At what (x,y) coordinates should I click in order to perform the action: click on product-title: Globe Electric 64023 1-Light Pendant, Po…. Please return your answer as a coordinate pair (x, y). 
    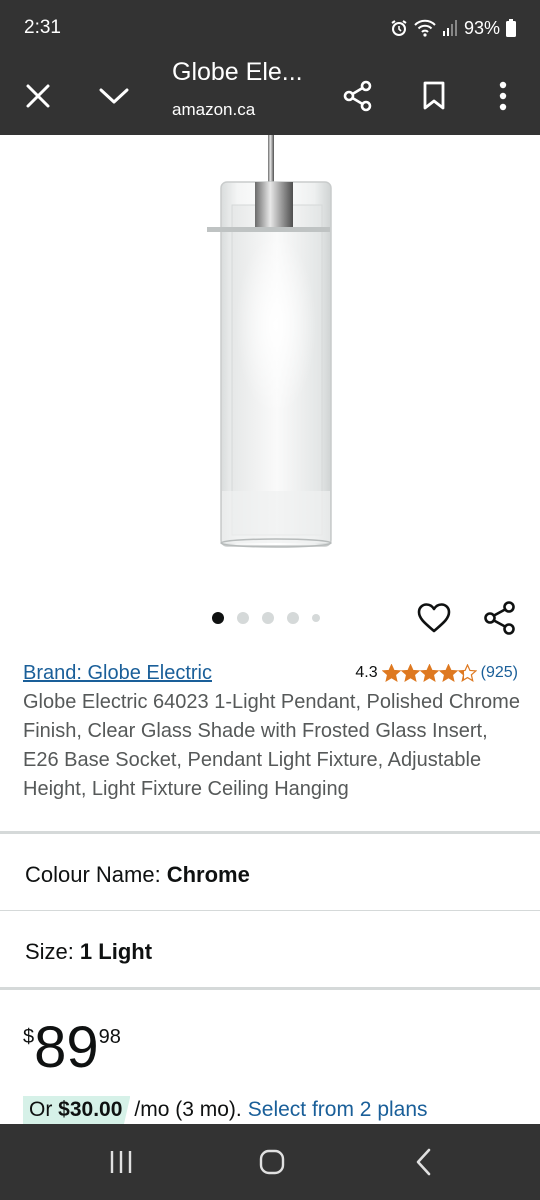
    Looking at the image, I should click on (271, 745).